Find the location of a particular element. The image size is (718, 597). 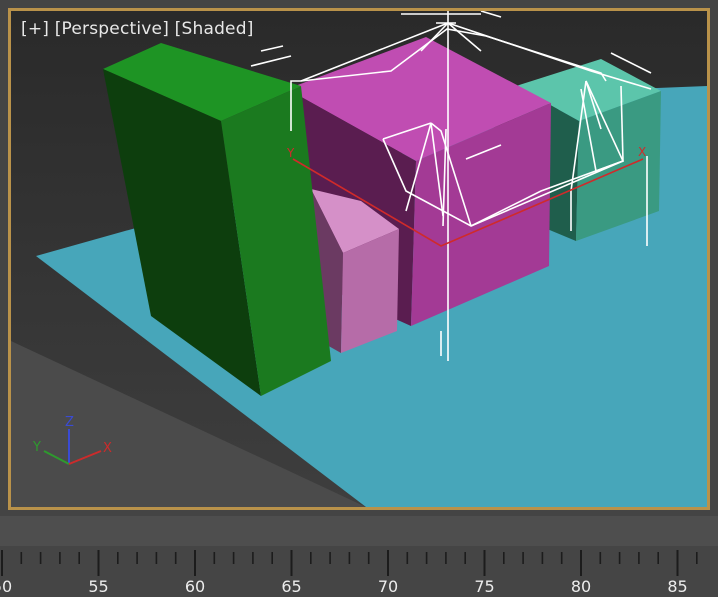

timeline-tick-label: 50 is located at coordinates (6, 586).